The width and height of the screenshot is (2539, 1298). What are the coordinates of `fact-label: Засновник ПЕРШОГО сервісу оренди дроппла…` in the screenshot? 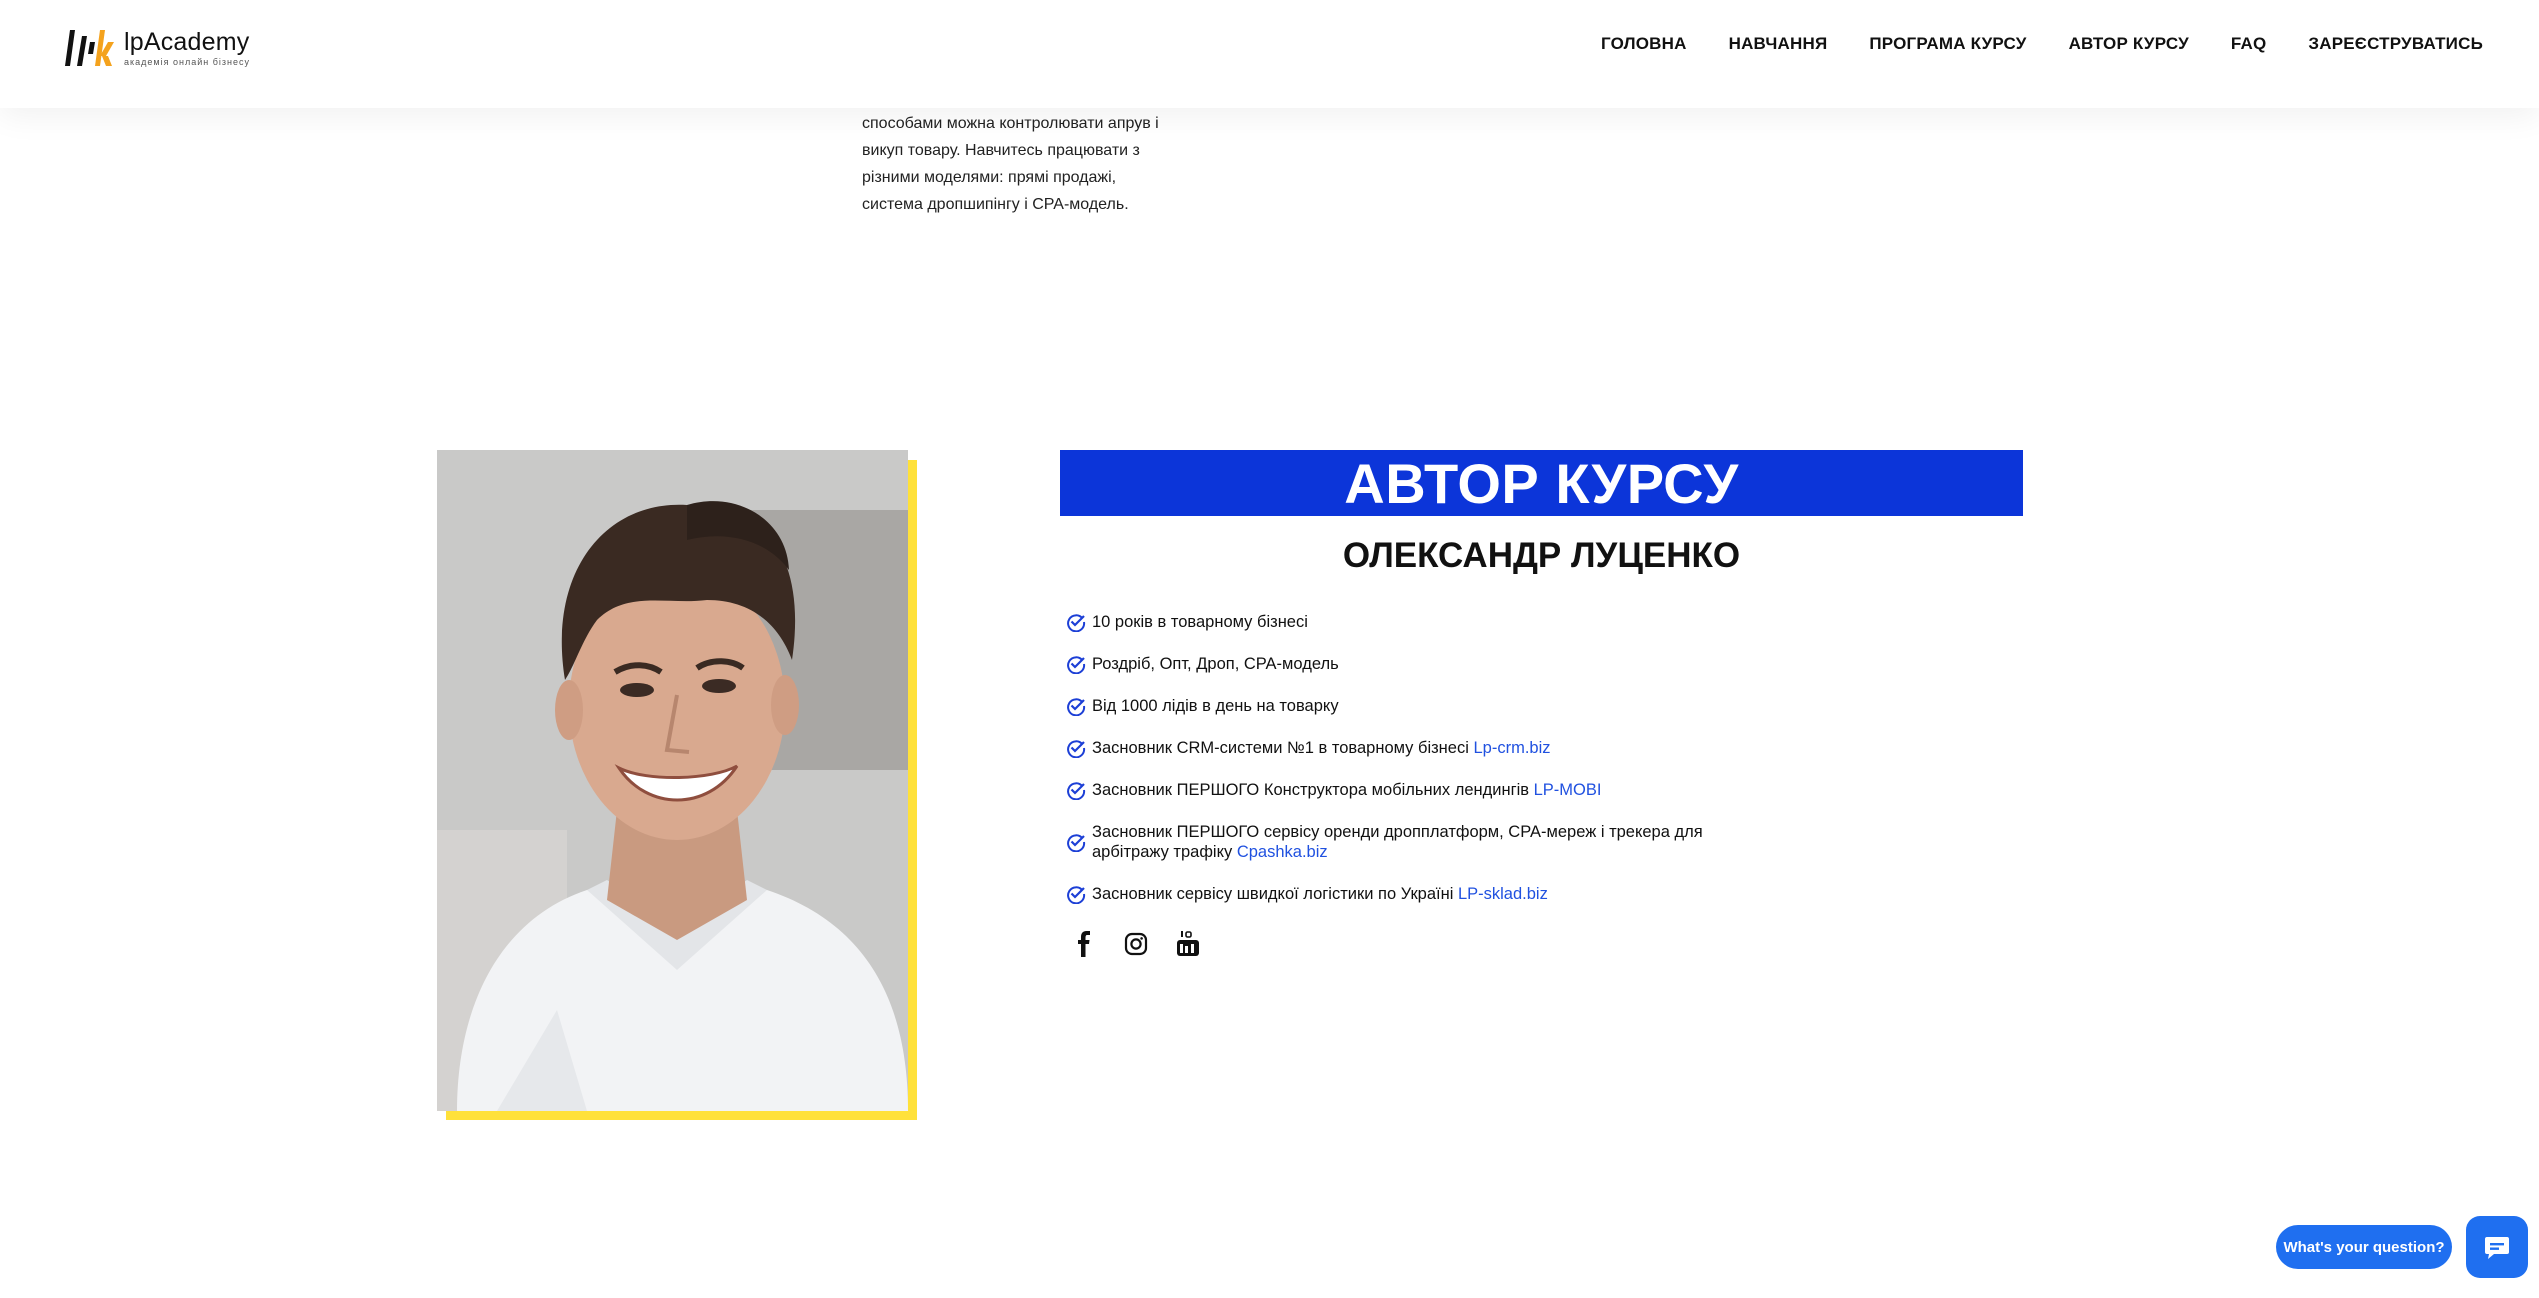 It's located at (1397, 842).